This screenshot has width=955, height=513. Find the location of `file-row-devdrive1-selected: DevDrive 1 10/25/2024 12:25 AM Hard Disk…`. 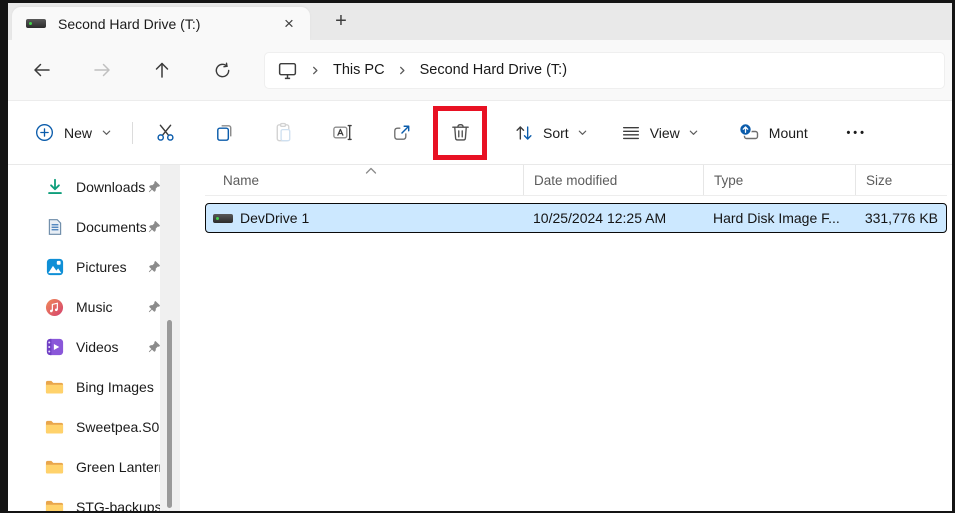

file-row-devdrive1-selected: DevDrive 1 10/25/2024 12:25 AM Hard Disk… is located at coordinates (576, 218).